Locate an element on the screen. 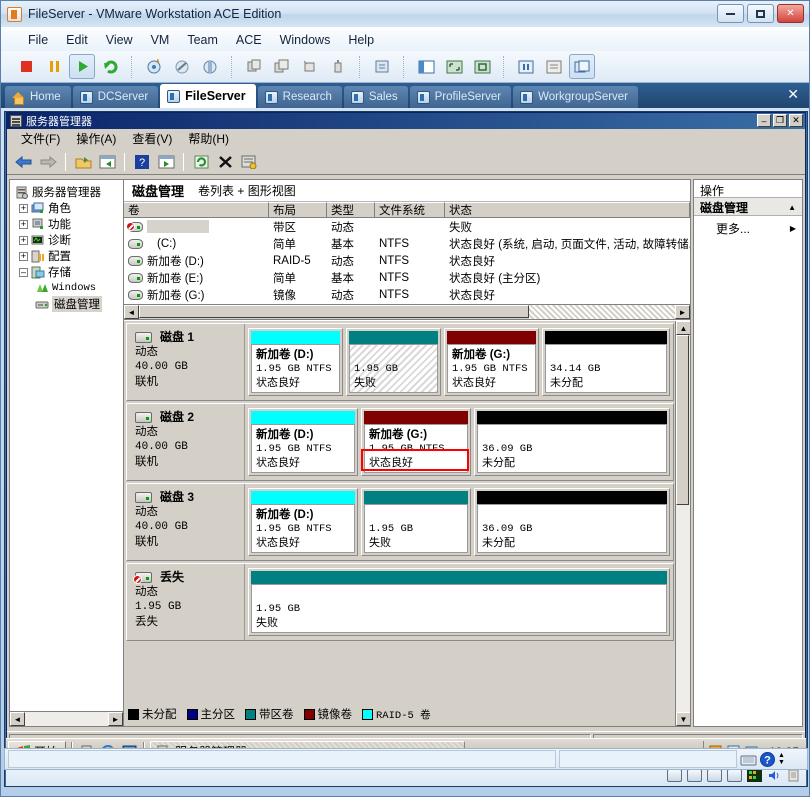  power-on-icon is located at coordinates (82, 66).